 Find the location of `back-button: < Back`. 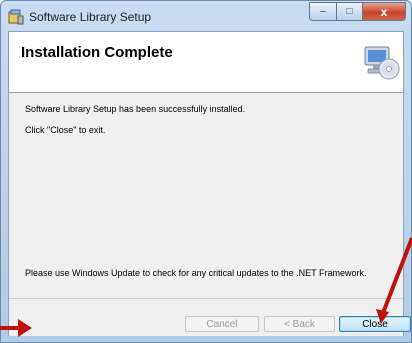

back-button: < Back is located at coordinates (299, 324).